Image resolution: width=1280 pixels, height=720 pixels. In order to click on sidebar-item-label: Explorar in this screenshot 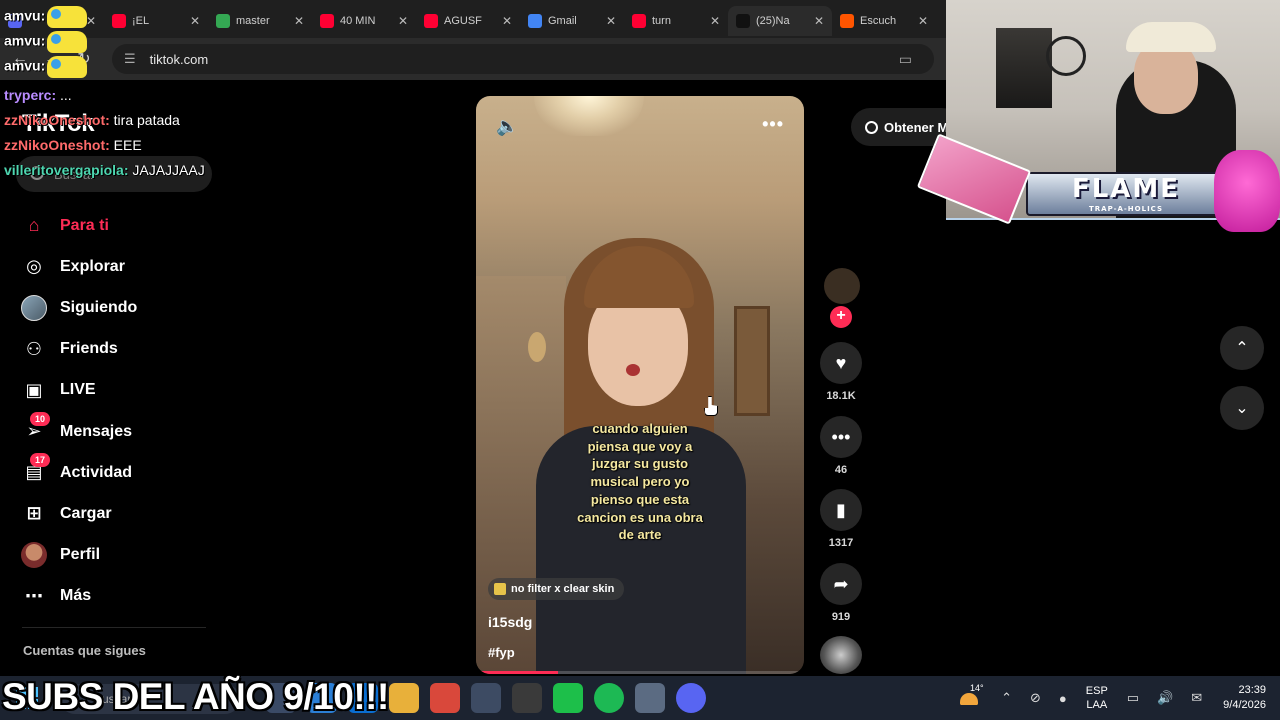, I will do `click(92, 266)`.